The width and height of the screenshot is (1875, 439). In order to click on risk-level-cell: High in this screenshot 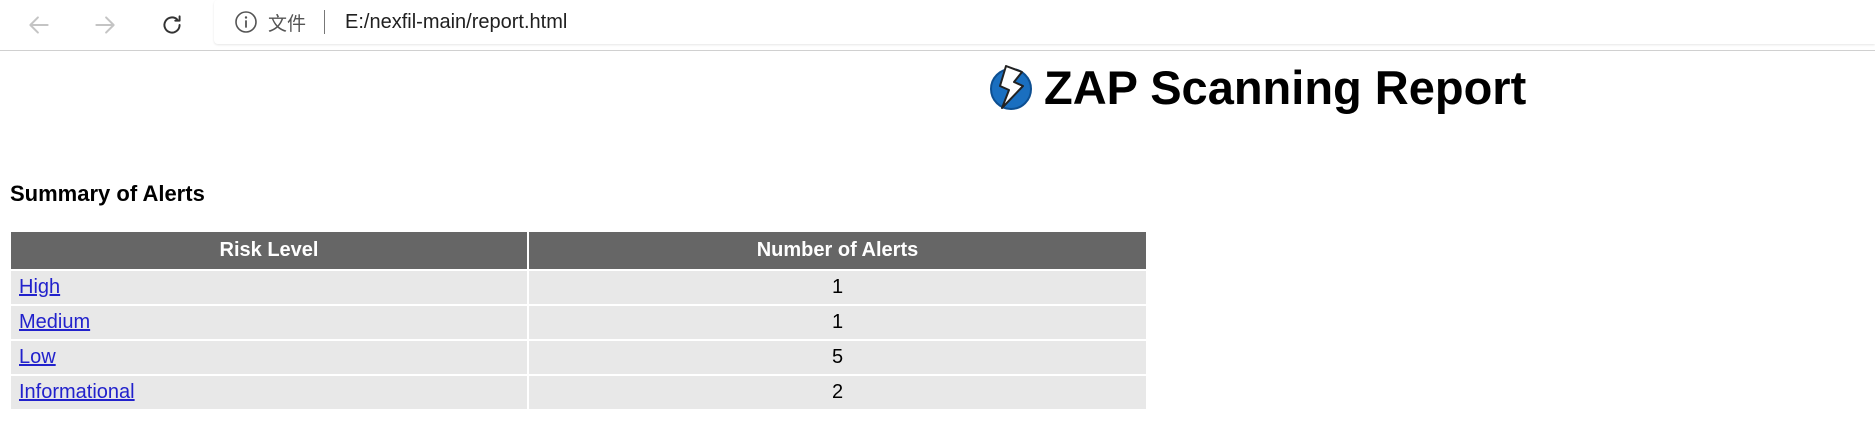, I will do `click(269, 287)`.